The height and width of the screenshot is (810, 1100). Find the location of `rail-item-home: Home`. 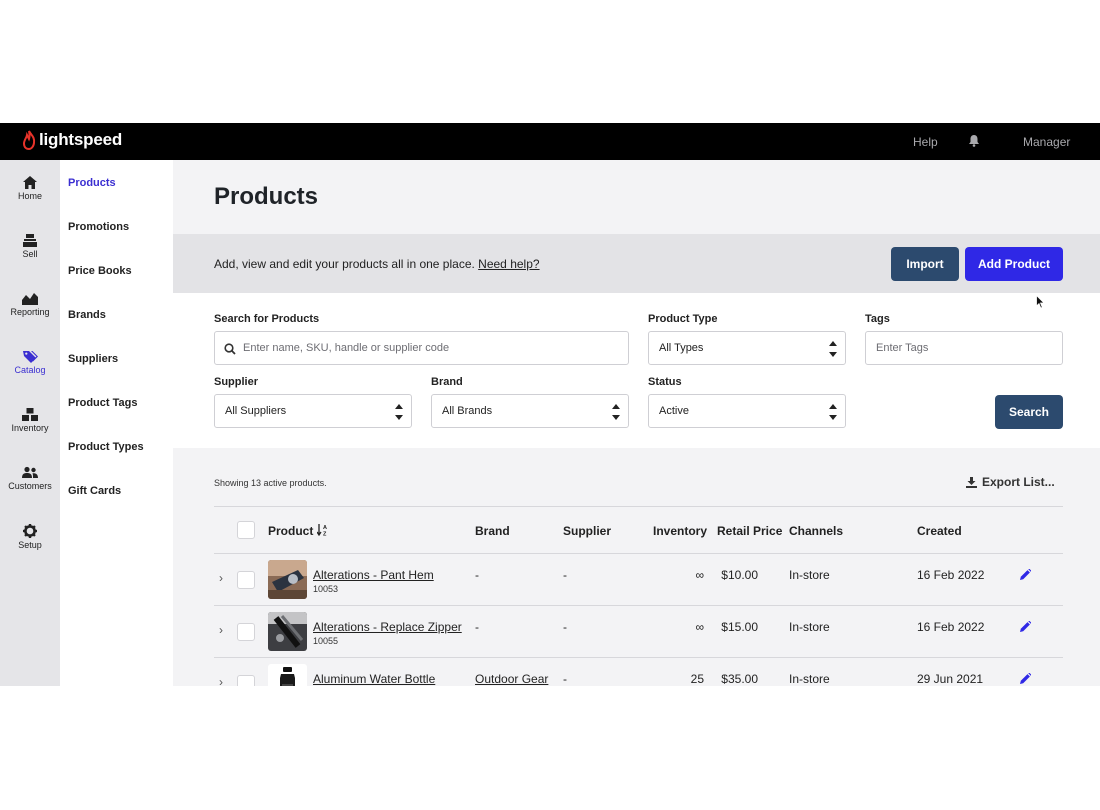

rail-item-home: Home is located at coordinates (30, 202).